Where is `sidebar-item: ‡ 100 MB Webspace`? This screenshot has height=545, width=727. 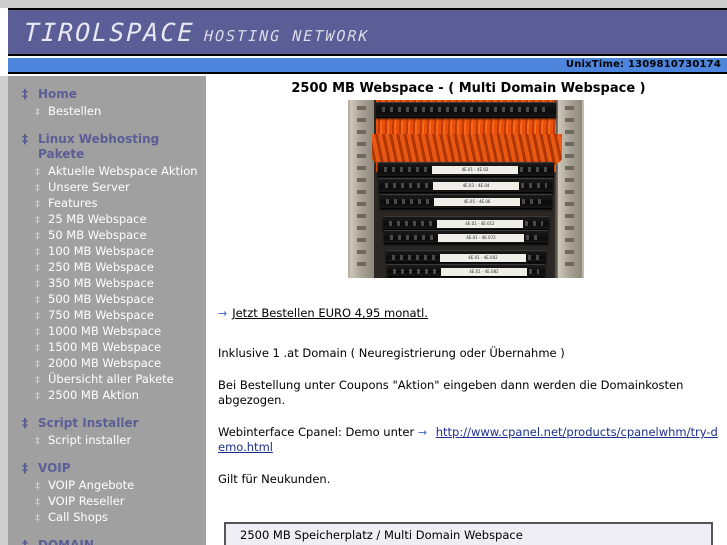
sidebar-item: ‡ 100 MB Webspace is located at coordinates (120, 252).